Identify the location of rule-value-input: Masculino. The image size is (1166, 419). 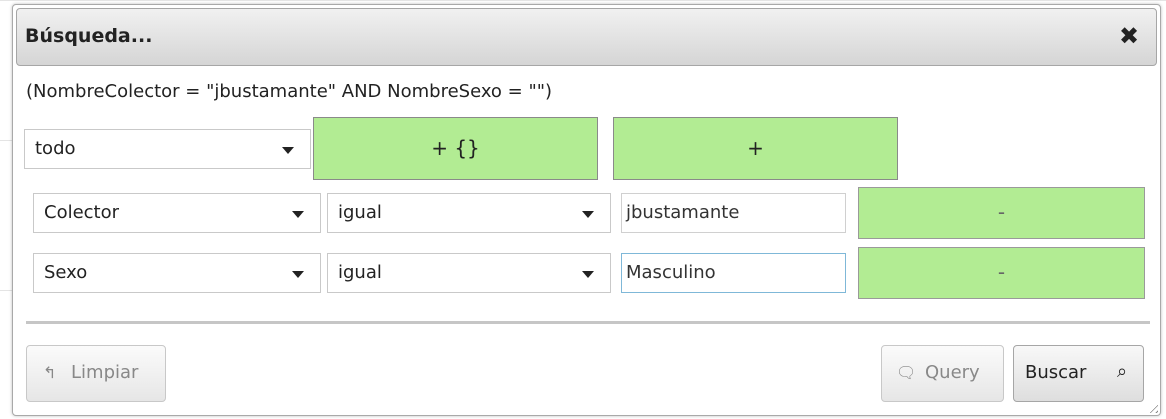
(733, 273).